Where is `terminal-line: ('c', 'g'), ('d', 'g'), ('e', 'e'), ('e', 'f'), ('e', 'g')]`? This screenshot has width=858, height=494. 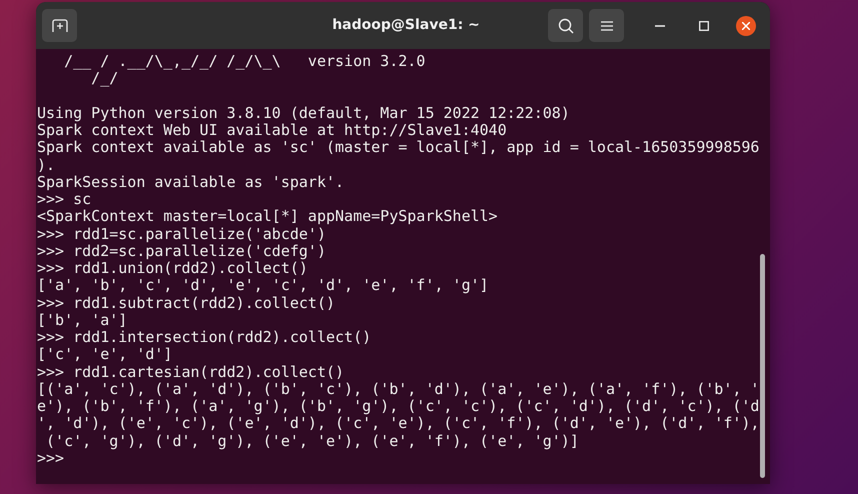 terminal-line: ('c', 'g'), ('d', 'g'), ('e', 'e'), ('e', 'f'), ('e', 'g')] is located at coordinates (312, 441).